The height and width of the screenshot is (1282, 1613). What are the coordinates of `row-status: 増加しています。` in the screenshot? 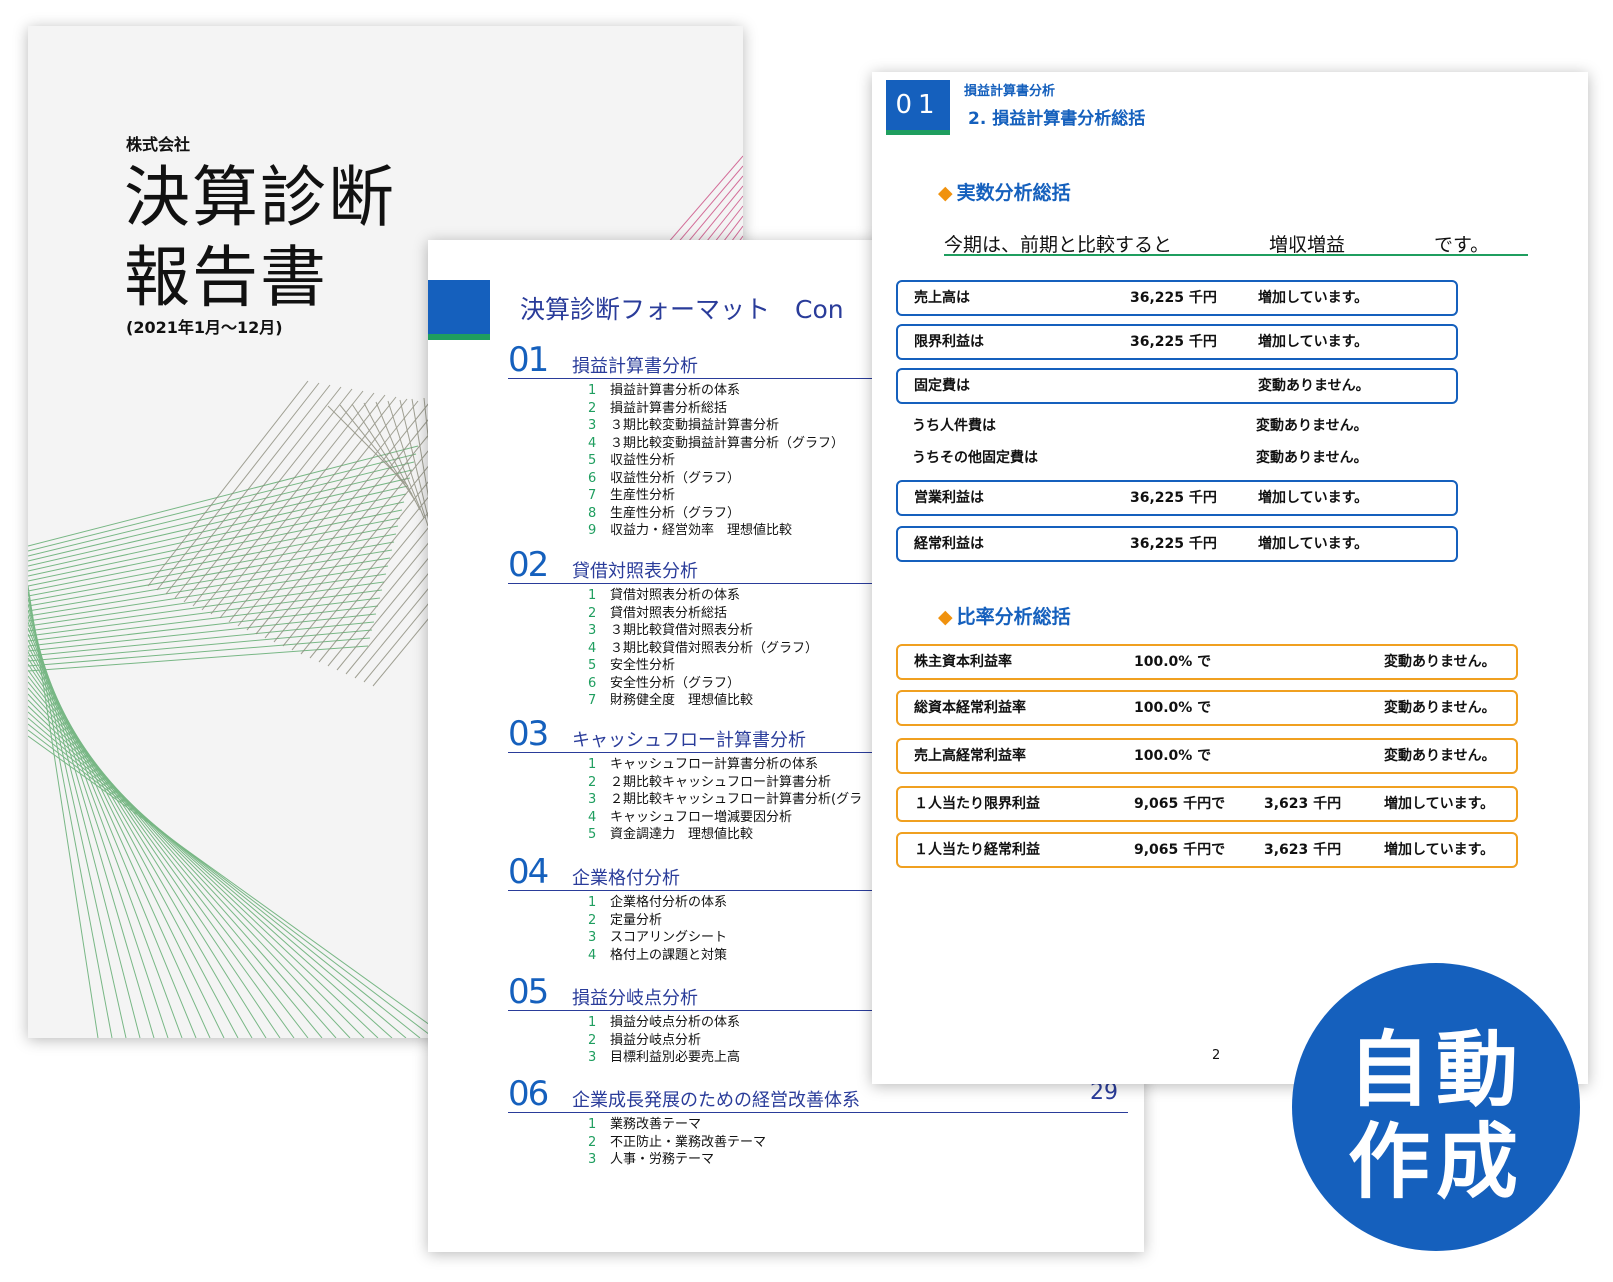 It's located at (1439, 804).